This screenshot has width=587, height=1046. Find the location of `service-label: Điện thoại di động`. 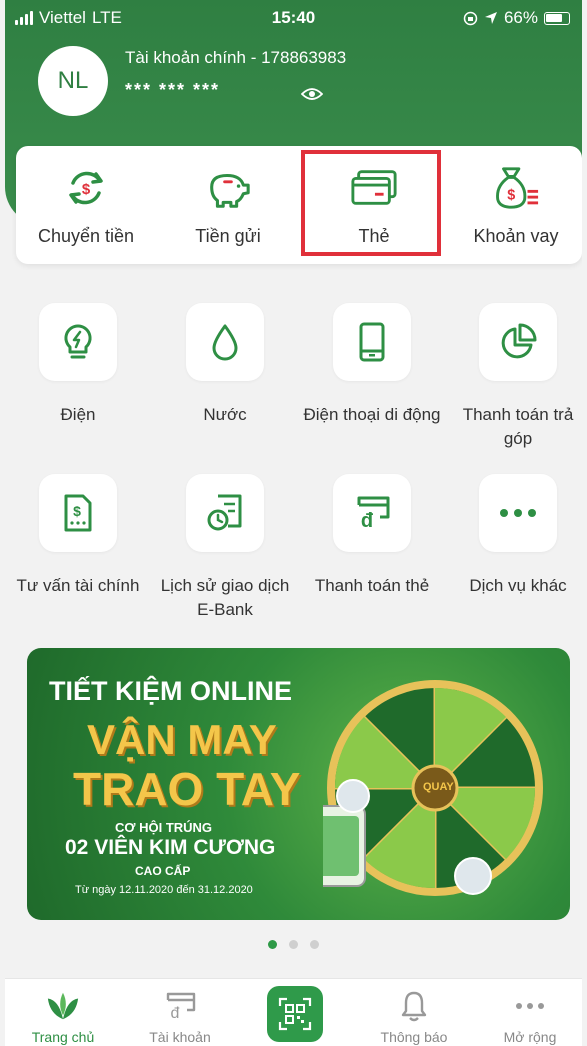

service-label: Điện thoại di động is located at coordinates (372, 414).